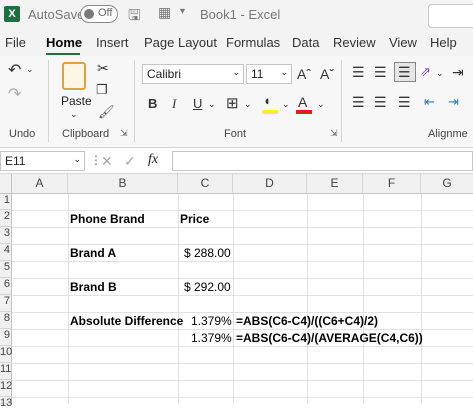 Image resolution: width=473 pixels, height=409 pixels. I want to click on font-color-button: A, so click(302, 102).